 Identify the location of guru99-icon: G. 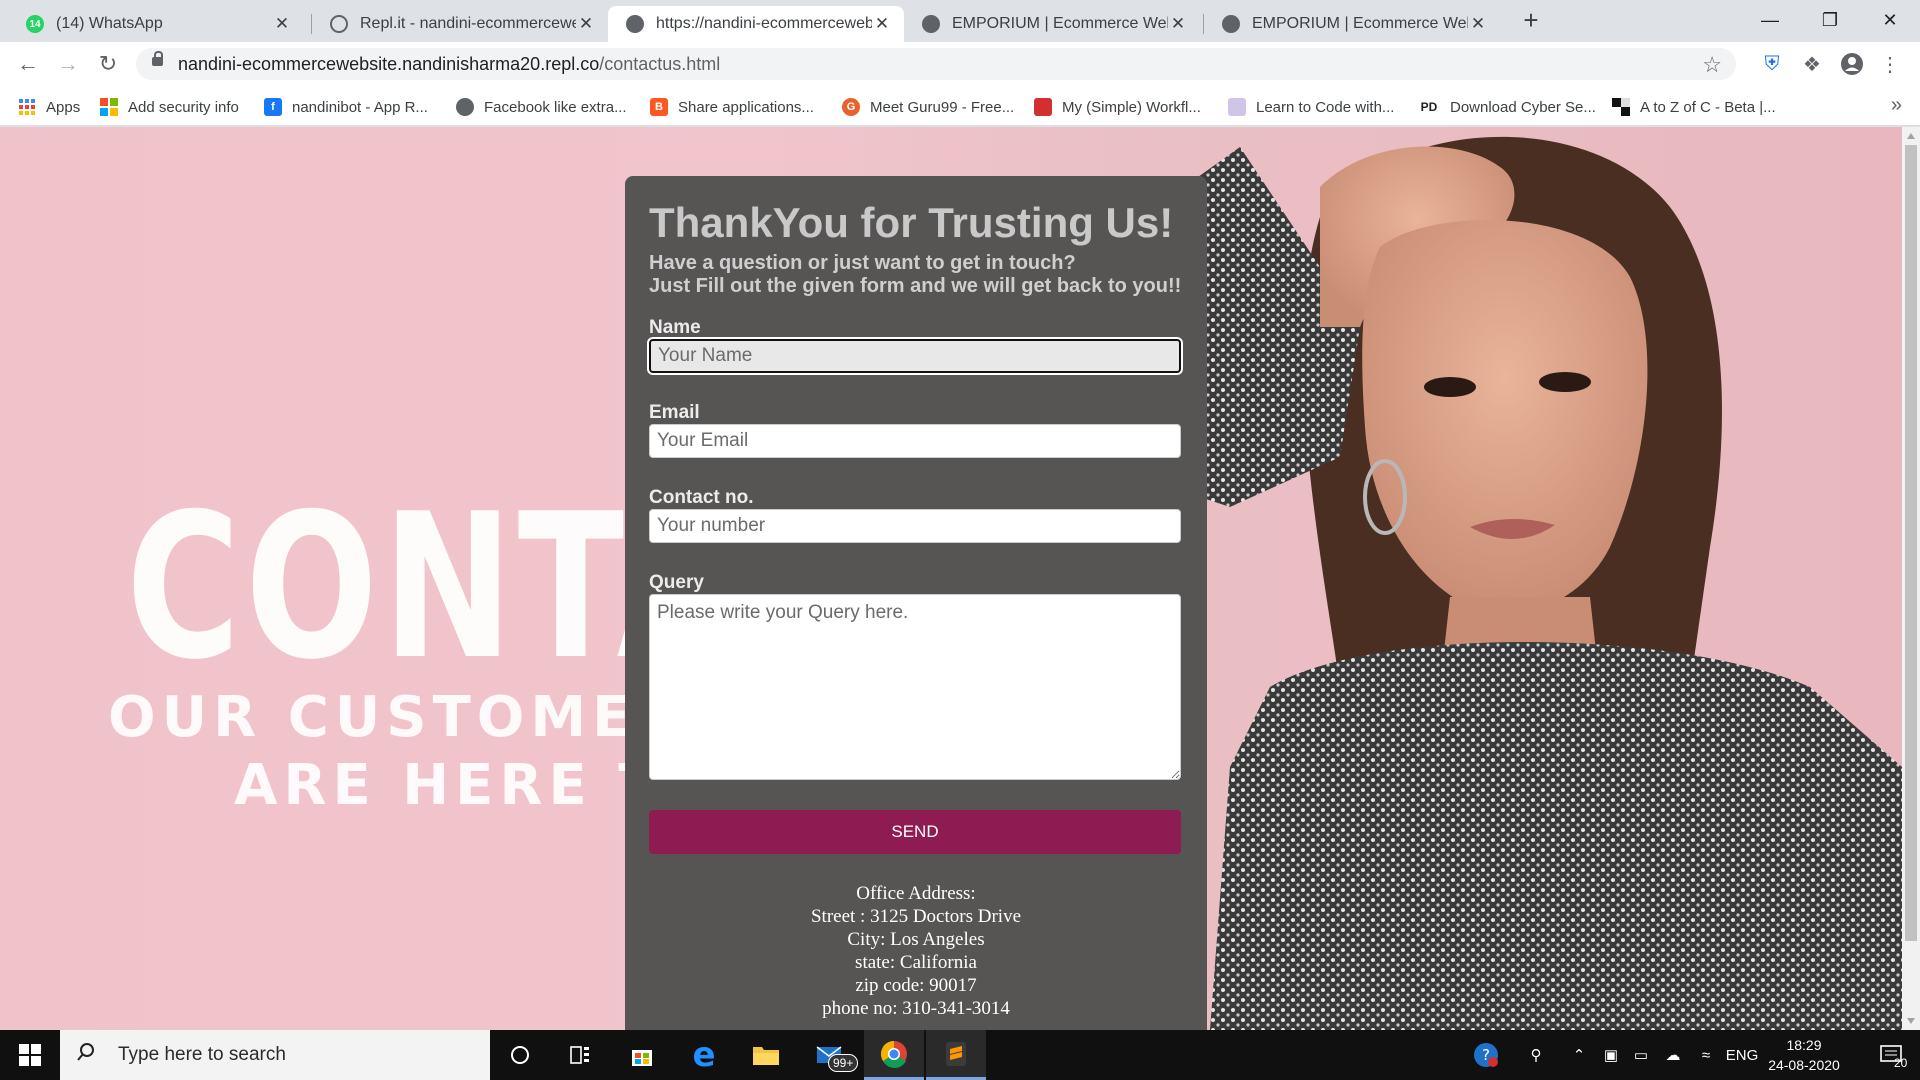
(851, 107).